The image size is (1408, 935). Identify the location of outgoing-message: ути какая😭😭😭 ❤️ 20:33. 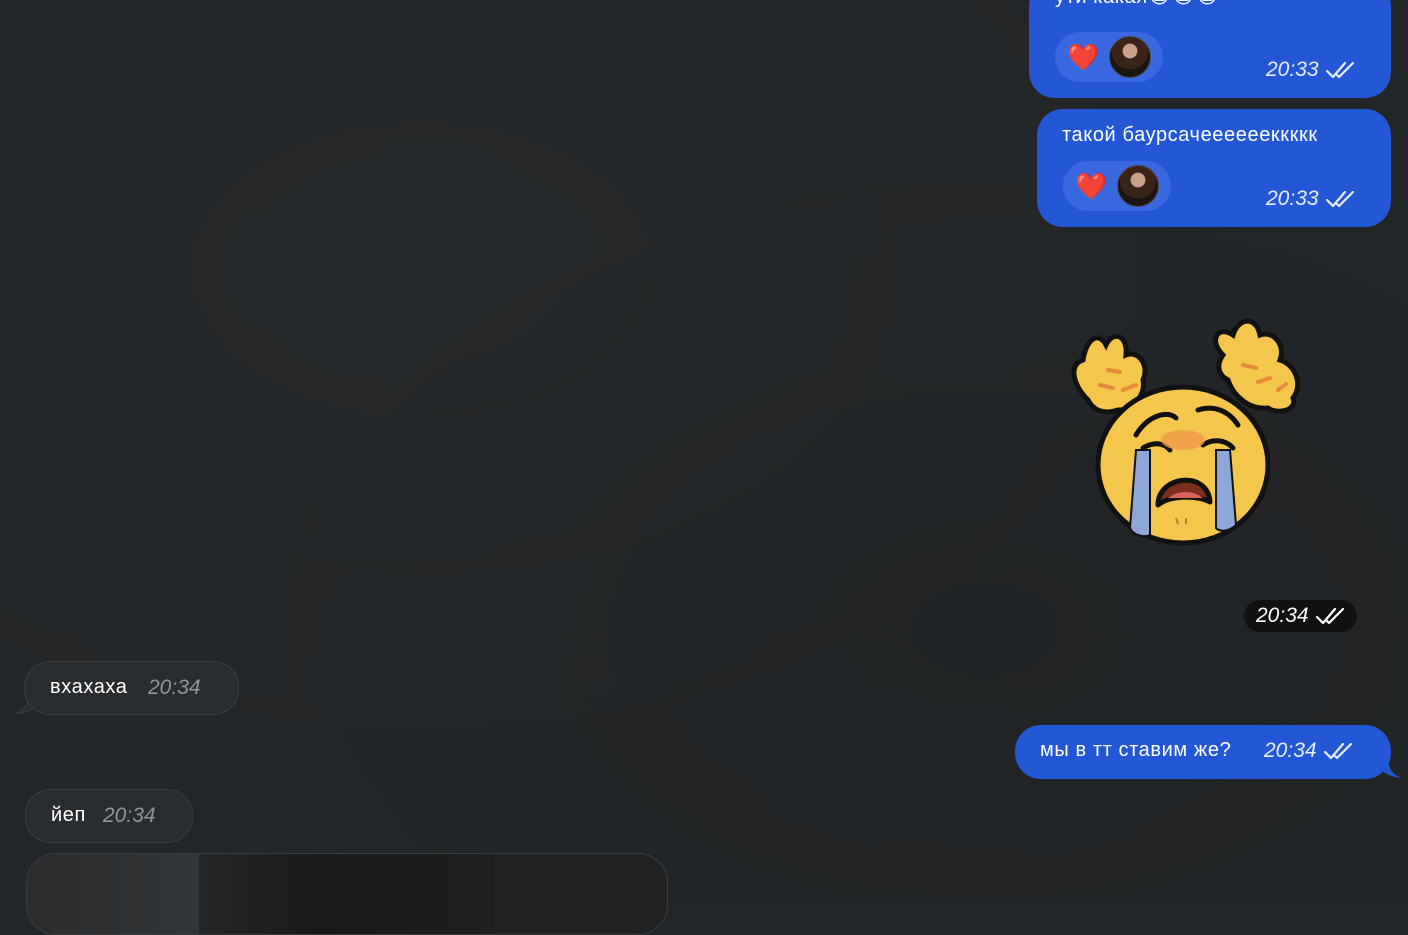
(1210, 49).